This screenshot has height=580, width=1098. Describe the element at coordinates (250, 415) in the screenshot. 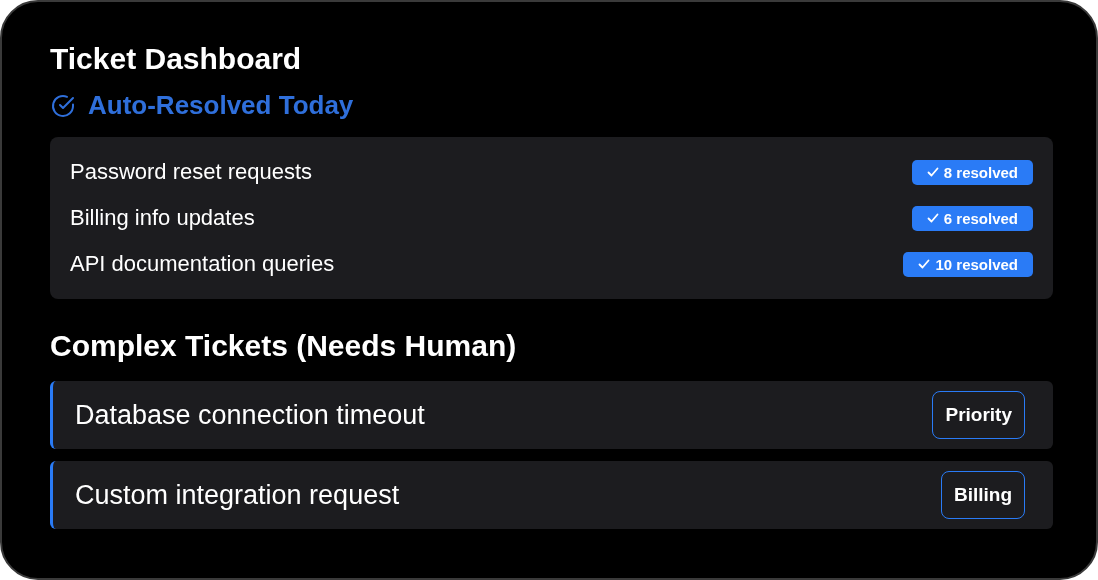

I see `ticket-title: Database connection timeout` at that location.